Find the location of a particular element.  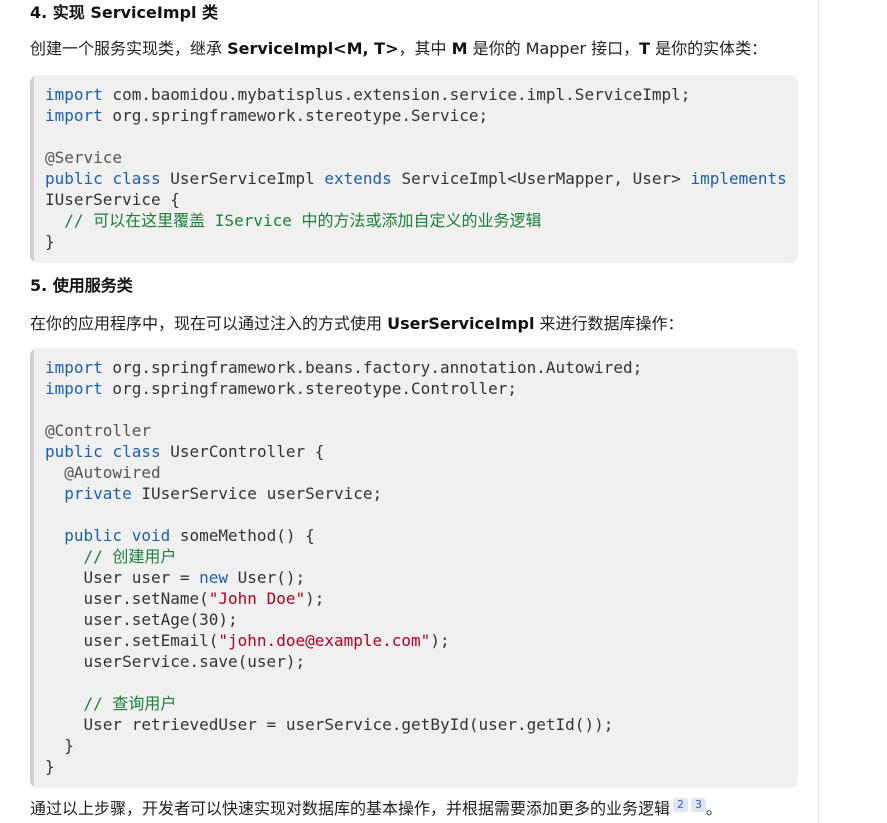

code-keyword: private is located at coordinates (98, 493).